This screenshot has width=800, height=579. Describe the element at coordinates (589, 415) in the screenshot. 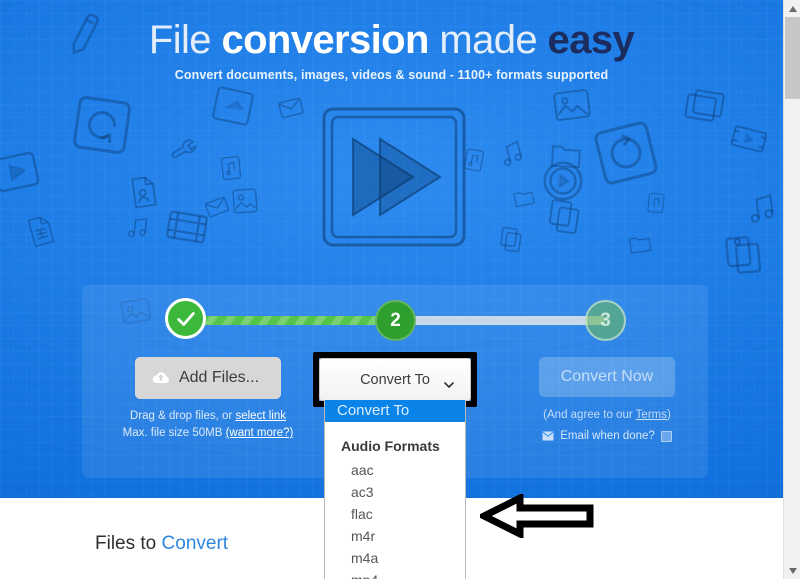

I see `terms-prefix: (And agree to our` at that location.